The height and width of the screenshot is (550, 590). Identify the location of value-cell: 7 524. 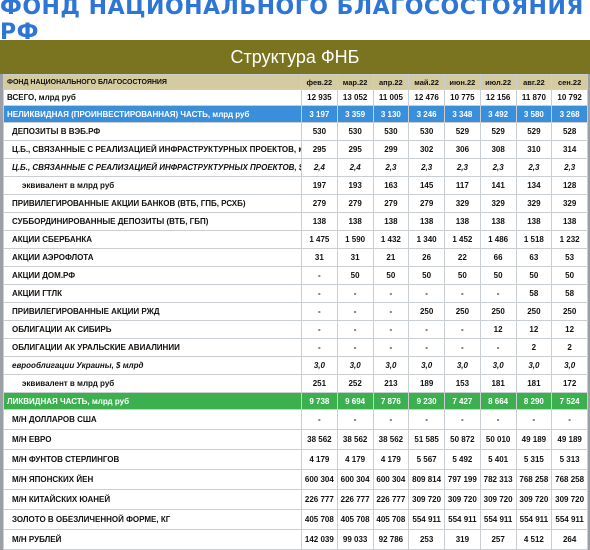
(569, 401).